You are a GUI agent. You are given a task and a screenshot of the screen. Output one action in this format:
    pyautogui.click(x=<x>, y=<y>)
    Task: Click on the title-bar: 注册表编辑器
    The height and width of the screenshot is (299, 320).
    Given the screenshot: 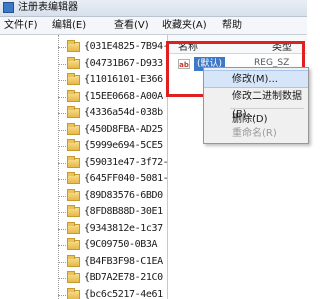 What is the action you would take?
    pyautogui.click(x=153, y=8)
    